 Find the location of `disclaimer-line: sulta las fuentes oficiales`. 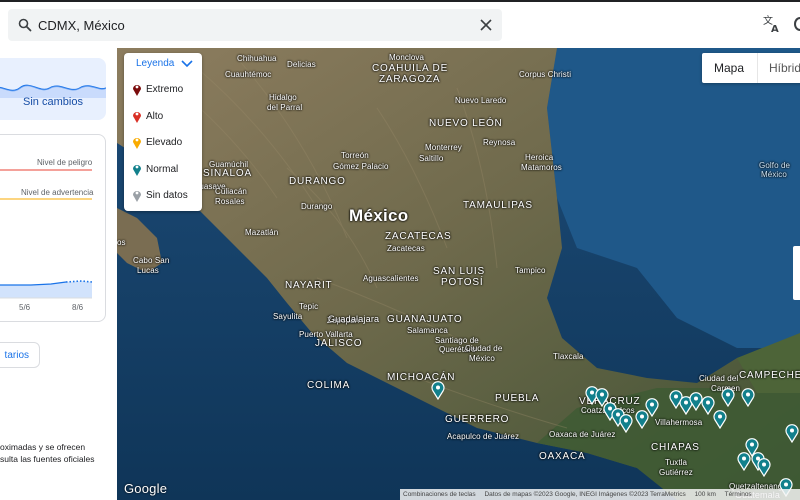

disclaimer-line: sulta las fuentes oficiales is located at coordinates (47, 459).